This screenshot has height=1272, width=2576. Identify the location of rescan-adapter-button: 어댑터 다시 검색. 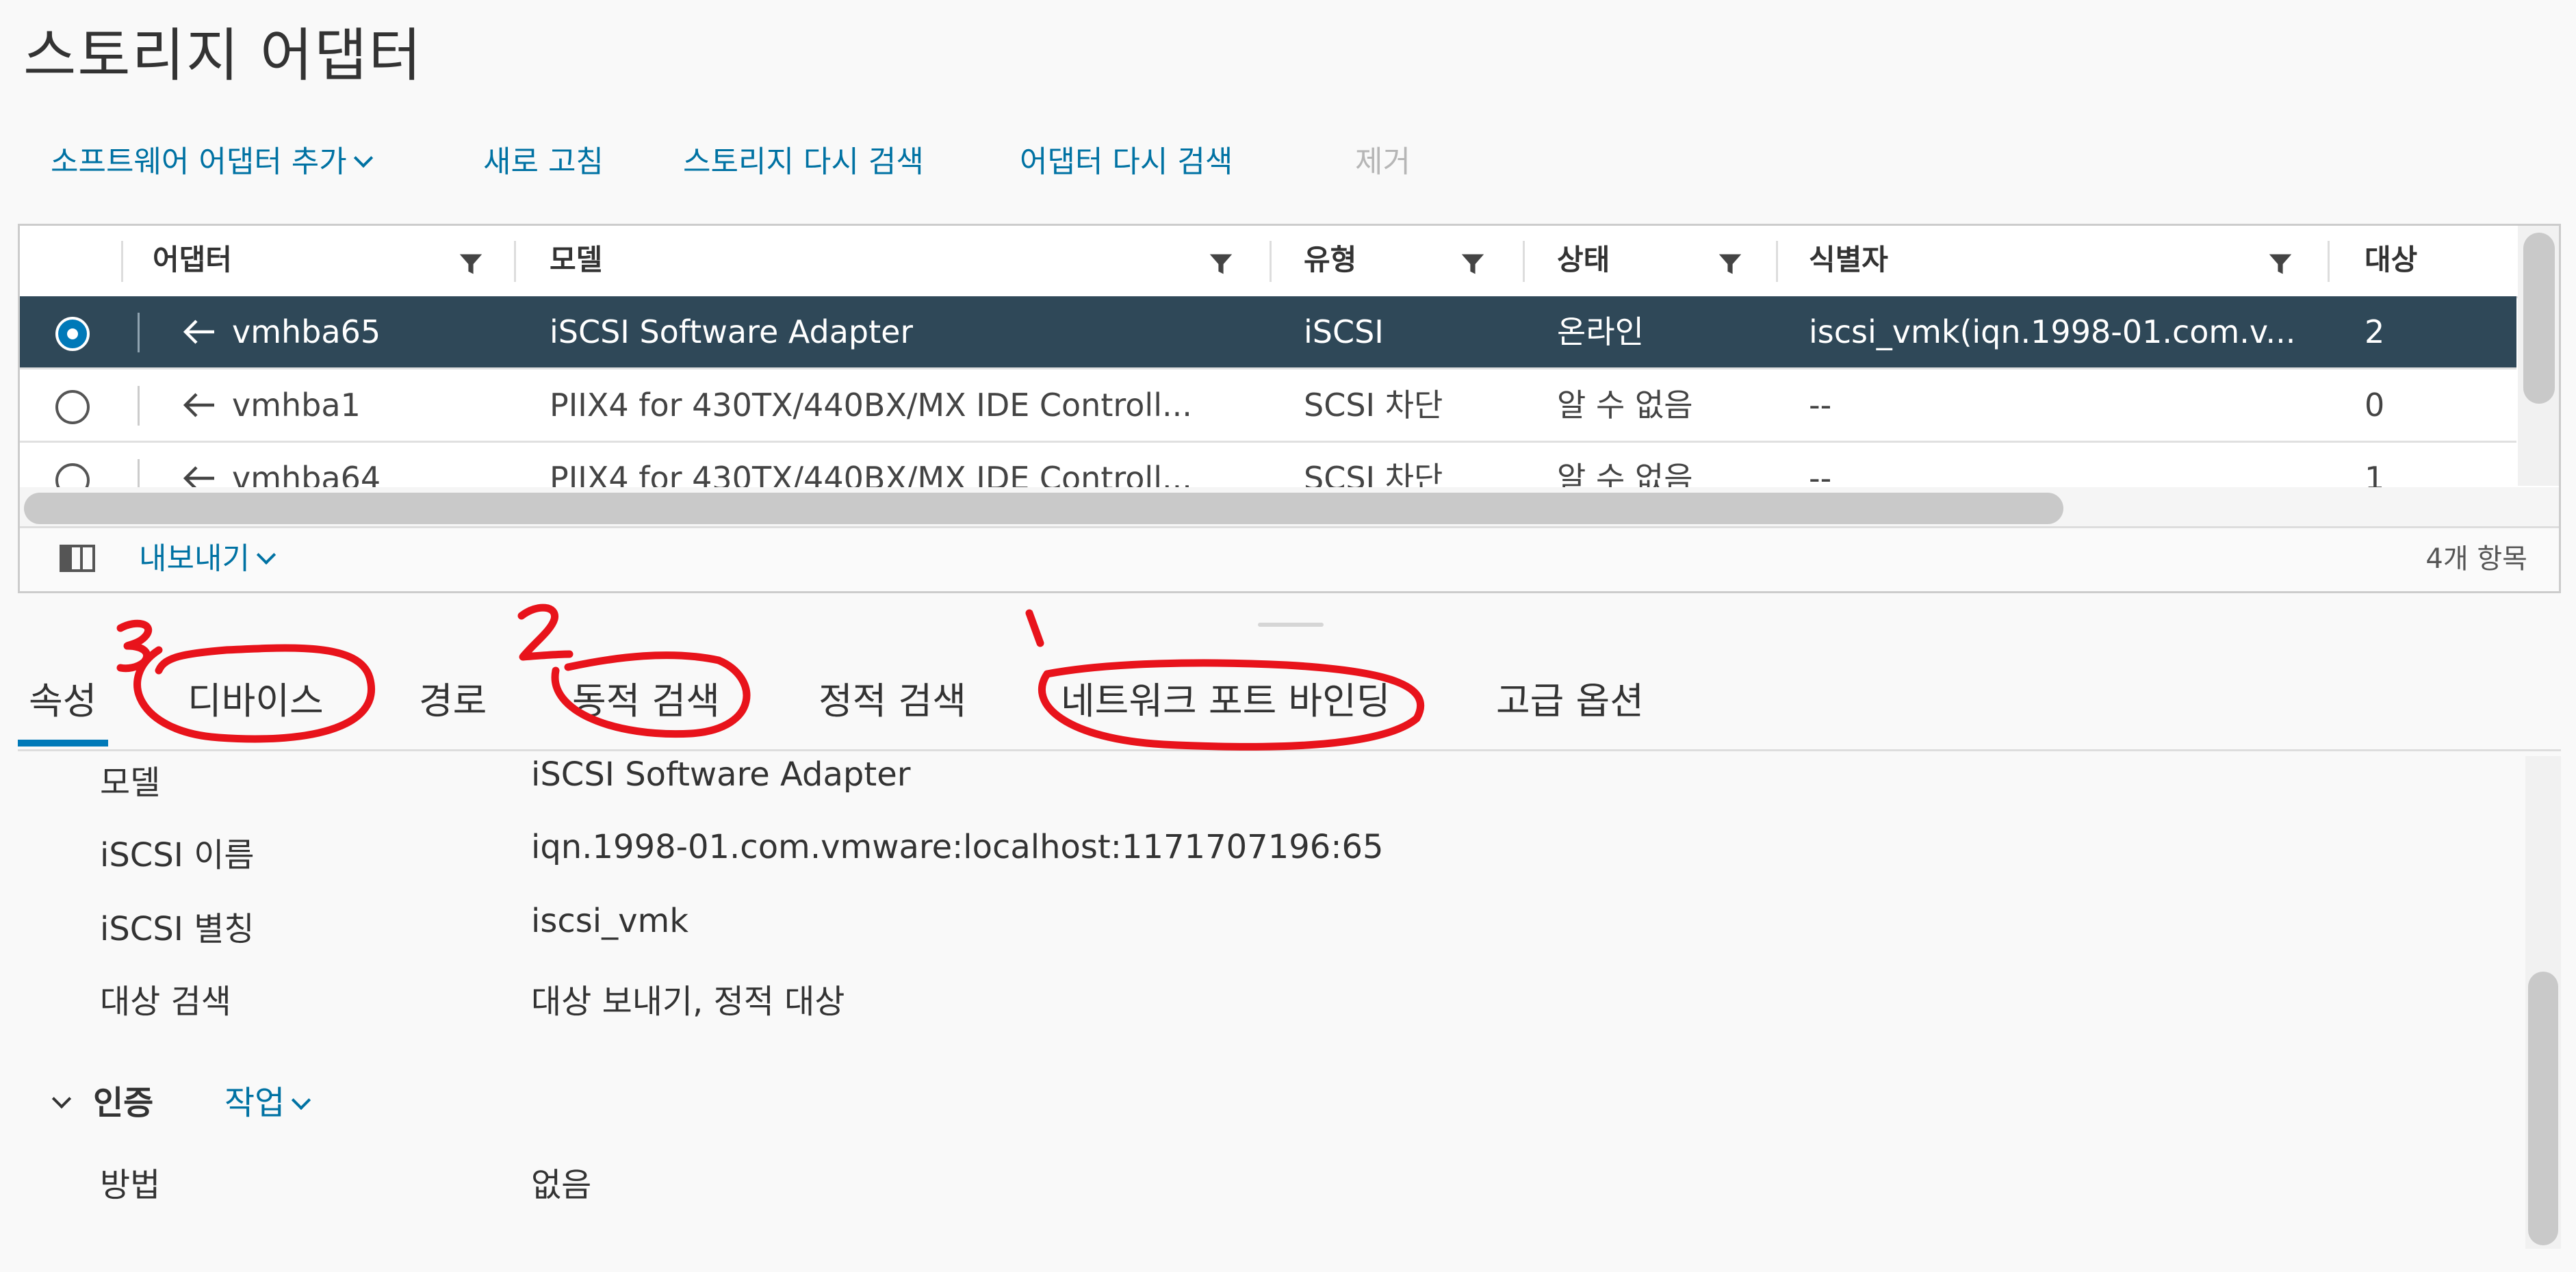
(1126, 159).